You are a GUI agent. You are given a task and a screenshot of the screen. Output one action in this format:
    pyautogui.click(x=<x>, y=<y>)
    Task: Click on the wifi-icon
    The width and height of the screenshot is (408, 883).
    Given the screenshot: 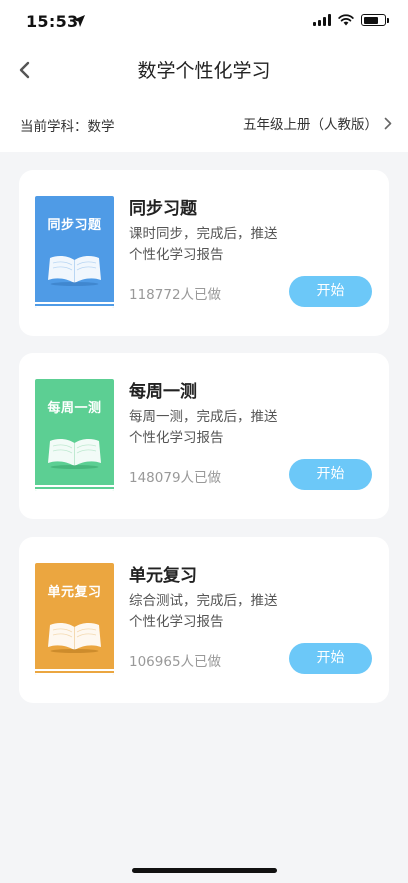 What is the action you would take?
    pyautogui.click(x=346, y=20)
    